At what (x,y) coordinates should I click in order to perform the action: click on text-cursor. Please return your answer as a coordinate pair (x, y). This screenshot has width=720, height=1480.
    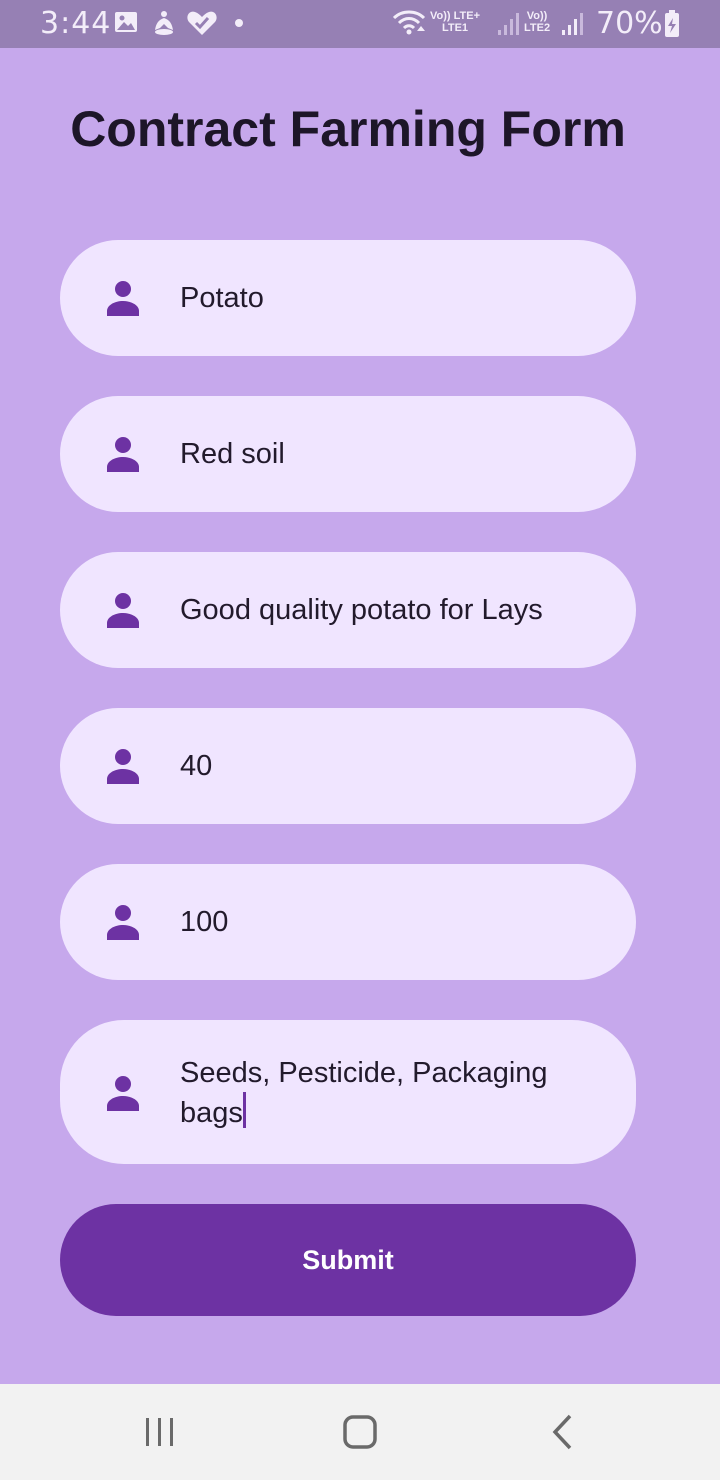
    Looking at the image, I should click on (244, 1110).